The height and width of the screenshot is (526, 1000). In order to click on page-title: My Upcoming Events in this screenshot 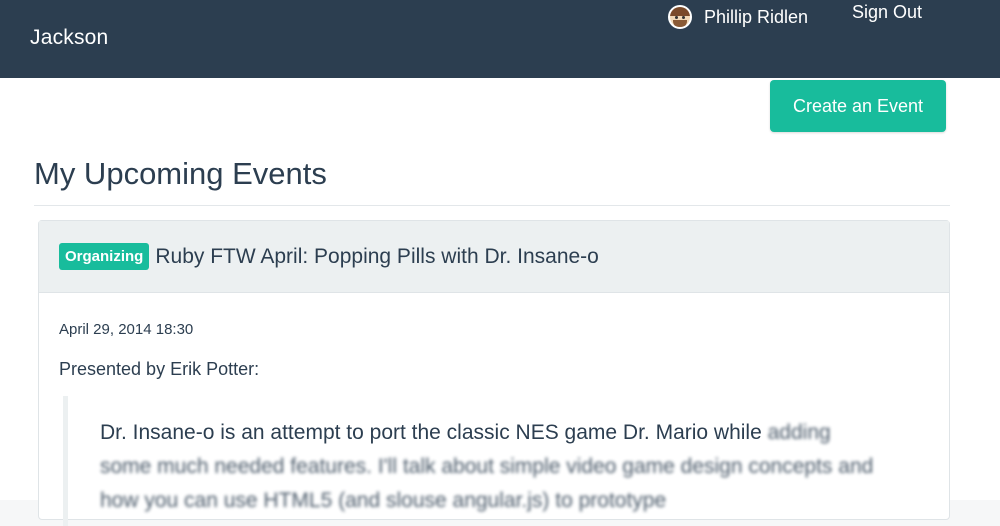, I will do `click(180, 173)`.